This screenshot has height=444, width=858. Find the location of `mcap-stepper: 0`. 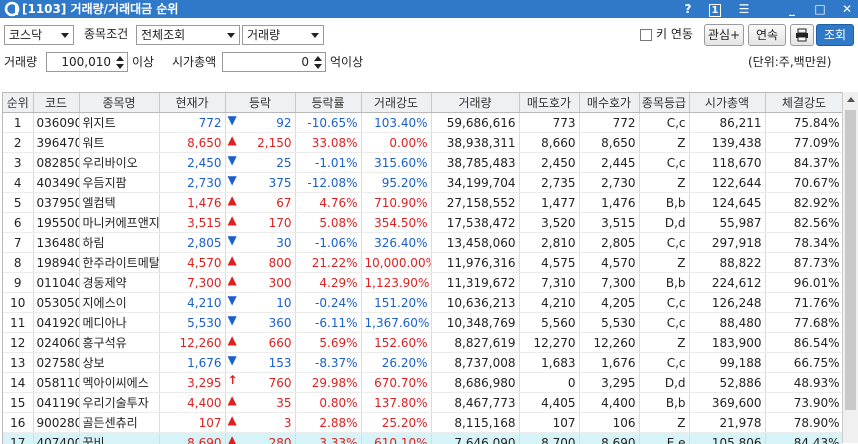

mcap-stepper: 0 is located at coordinates (274, 62).